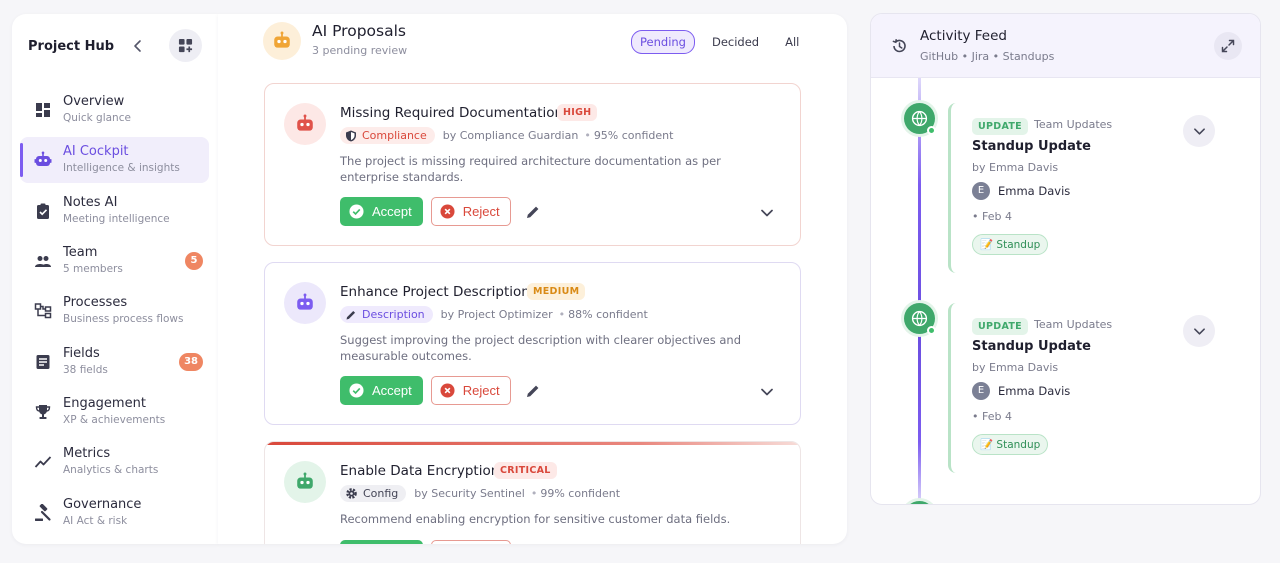  What do you see at coordinates (111, 470) in the screenshot?
I see `sidebar-item-subtitle: Analytics & charts` at bounding box center [111, 470].